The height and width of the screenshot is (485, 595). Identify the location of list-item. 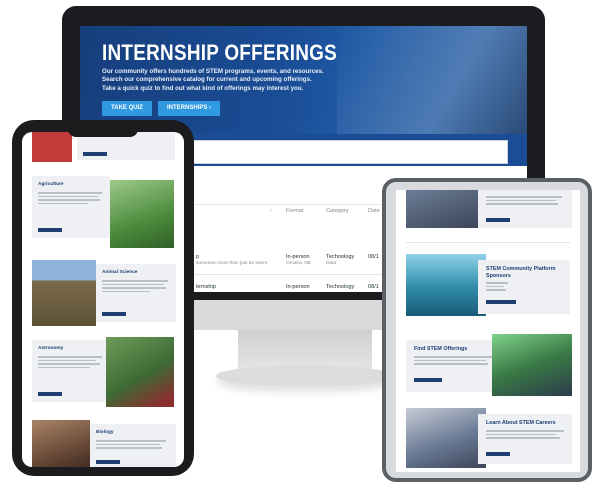
(525, 209).